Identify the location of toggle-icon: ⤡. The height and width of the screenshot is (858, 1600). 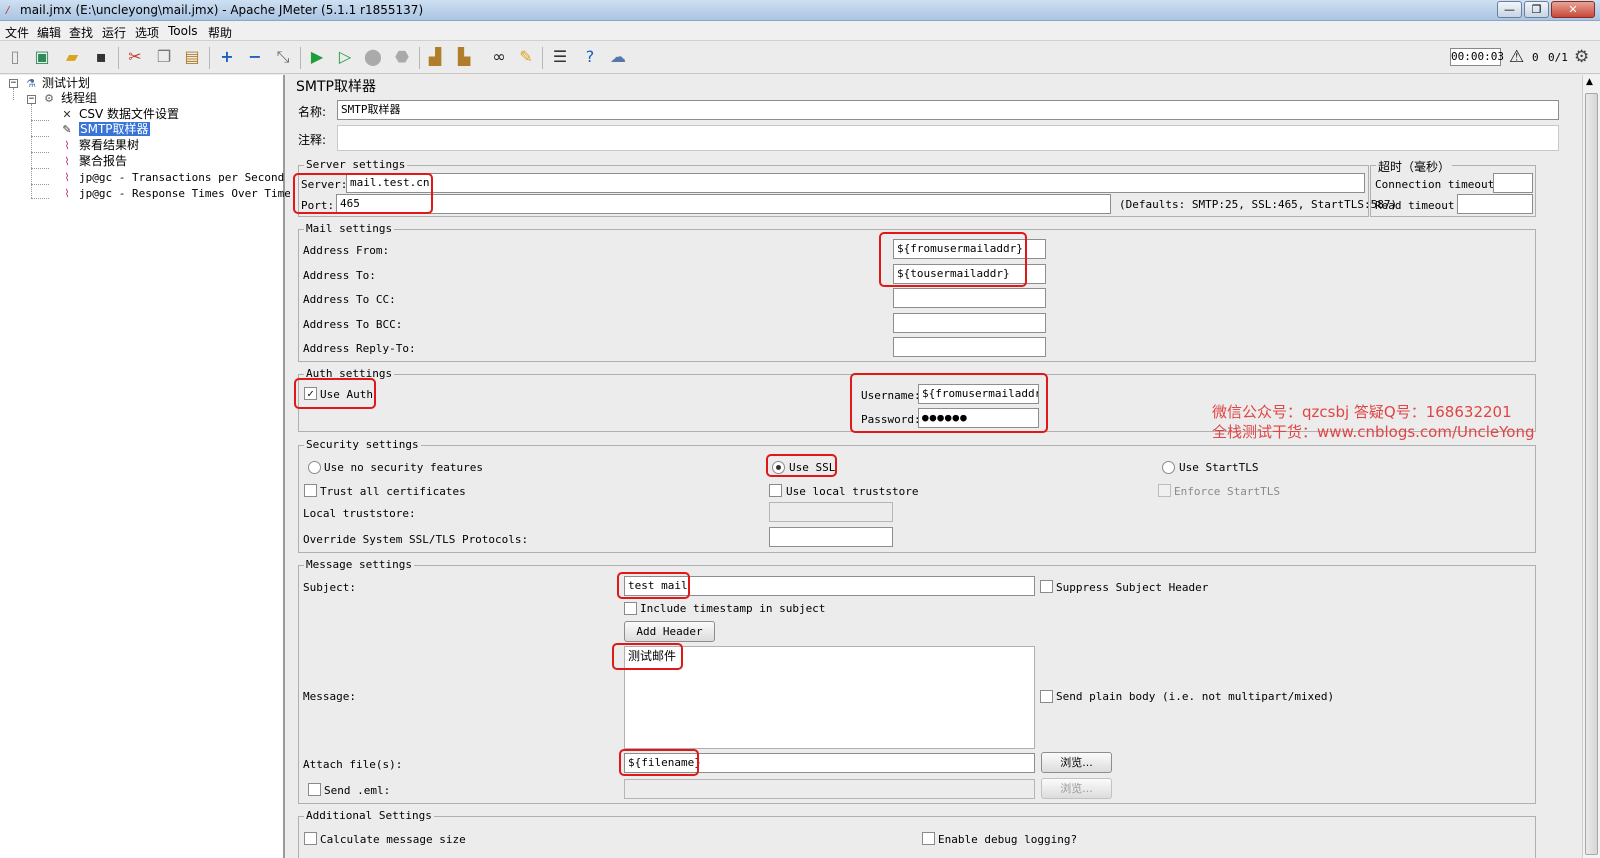
(283, 57).